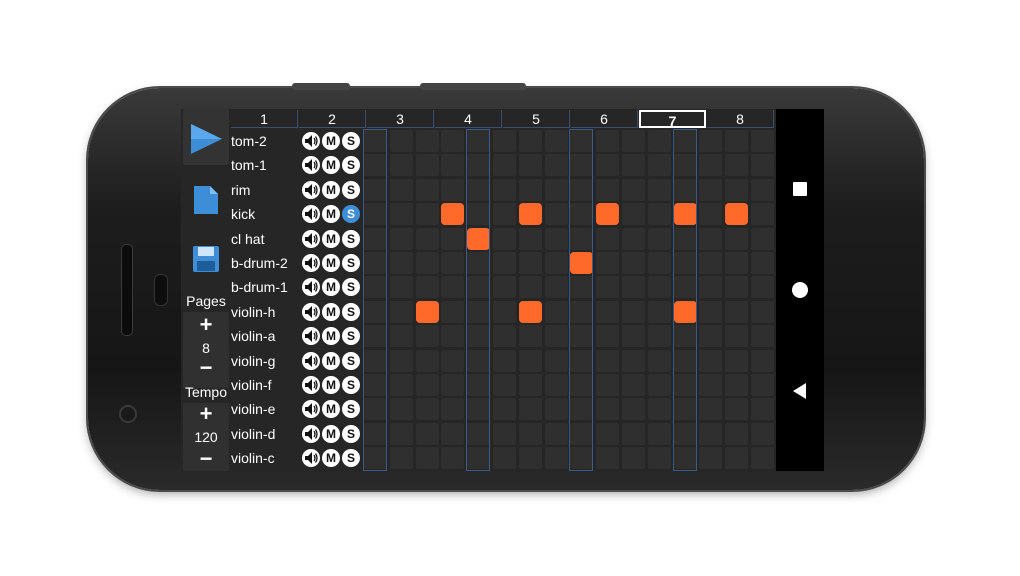 The image size is (1020, 576). Describe the element at coordinates (206, 200) in the screenshot. I see `new-file-icon` at that location.